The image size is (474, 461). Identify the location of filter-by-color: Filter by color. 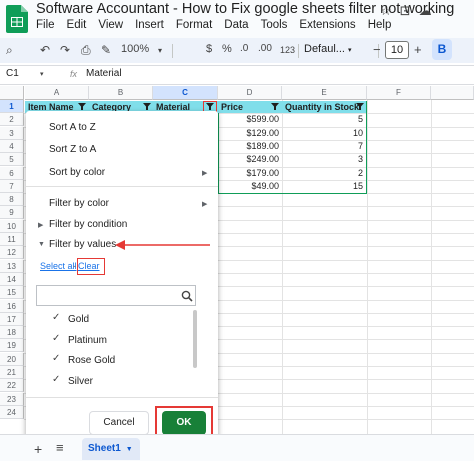
(79, 203).